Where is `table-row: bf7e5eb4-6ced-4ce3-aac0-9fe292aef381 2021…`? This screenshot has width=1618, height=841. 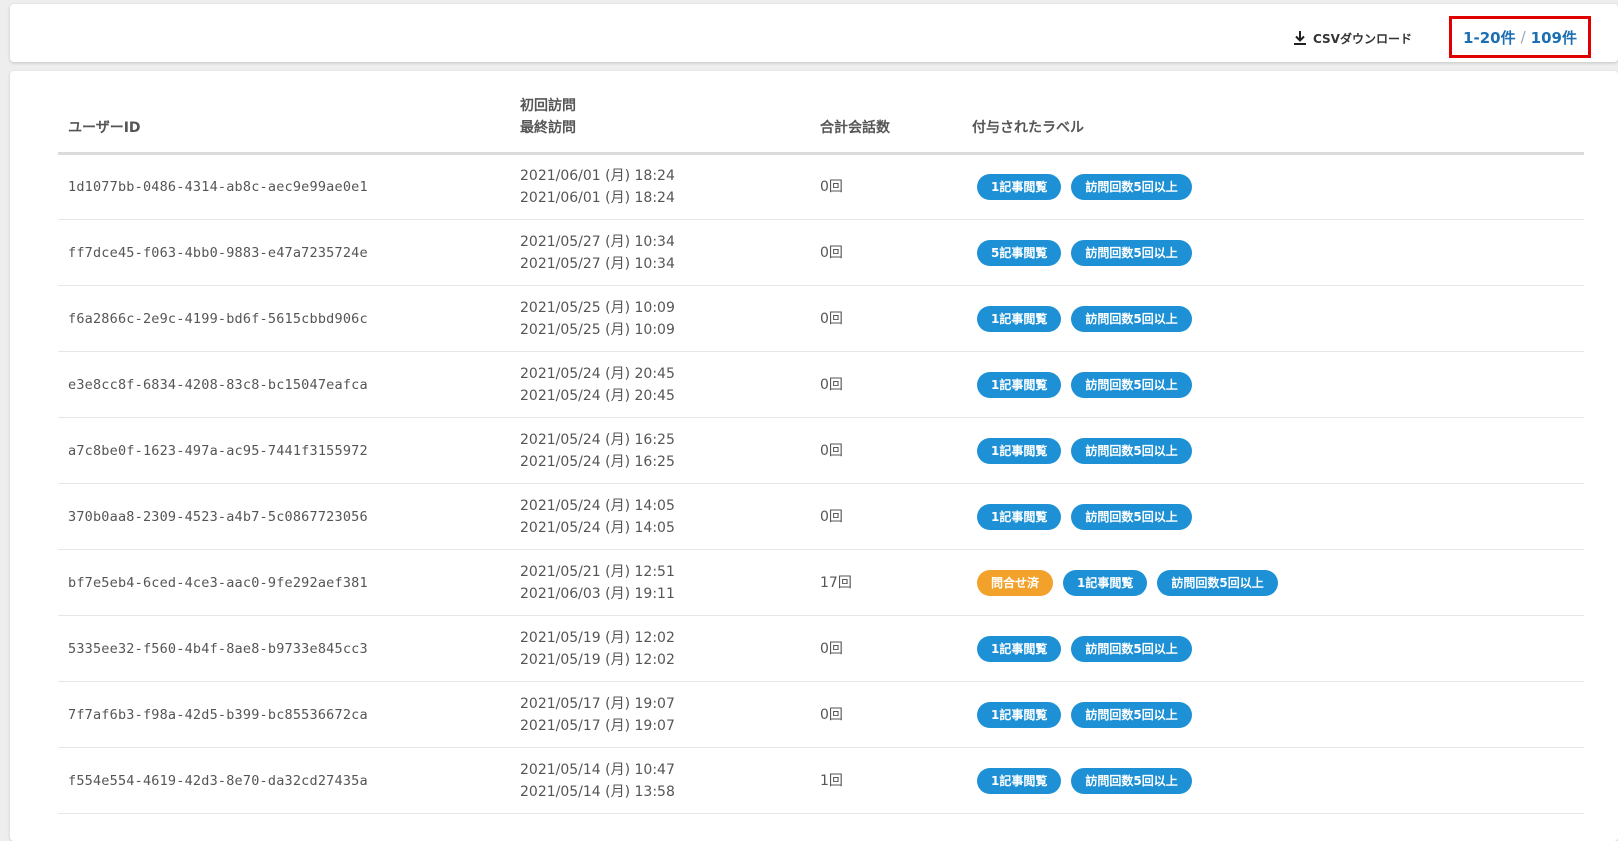
table-row: bf7e5eb4-6ced-4ce3-aac0-9fe292aef381 2021… is located at coordinates (821, 582).